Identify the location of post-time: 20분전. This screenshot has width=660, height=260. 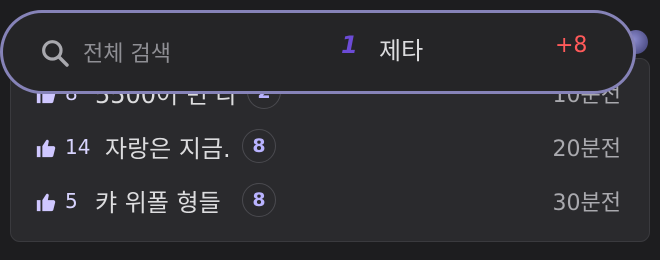
(586, 149).